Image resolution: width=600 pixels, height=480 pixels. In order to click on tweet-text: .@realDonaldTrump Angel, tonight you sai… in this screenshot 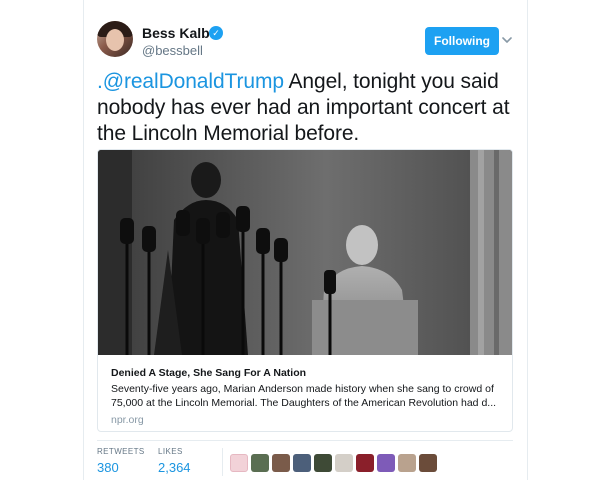, I will do `click(307, 108)`.